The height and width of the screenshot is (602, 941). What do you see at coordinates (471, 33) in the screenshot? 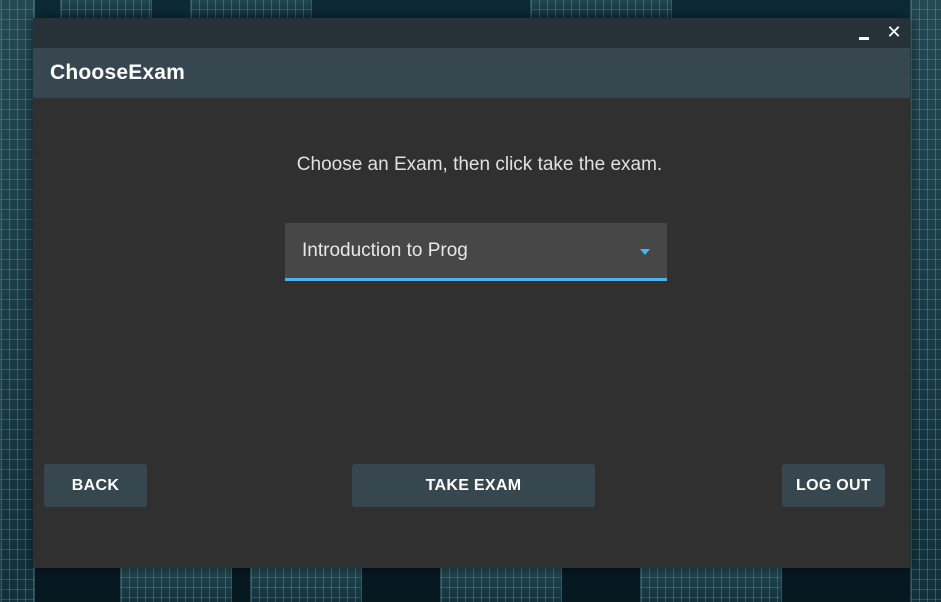
I see `window-titlebar: ✕` at bounding box center [471, 33].